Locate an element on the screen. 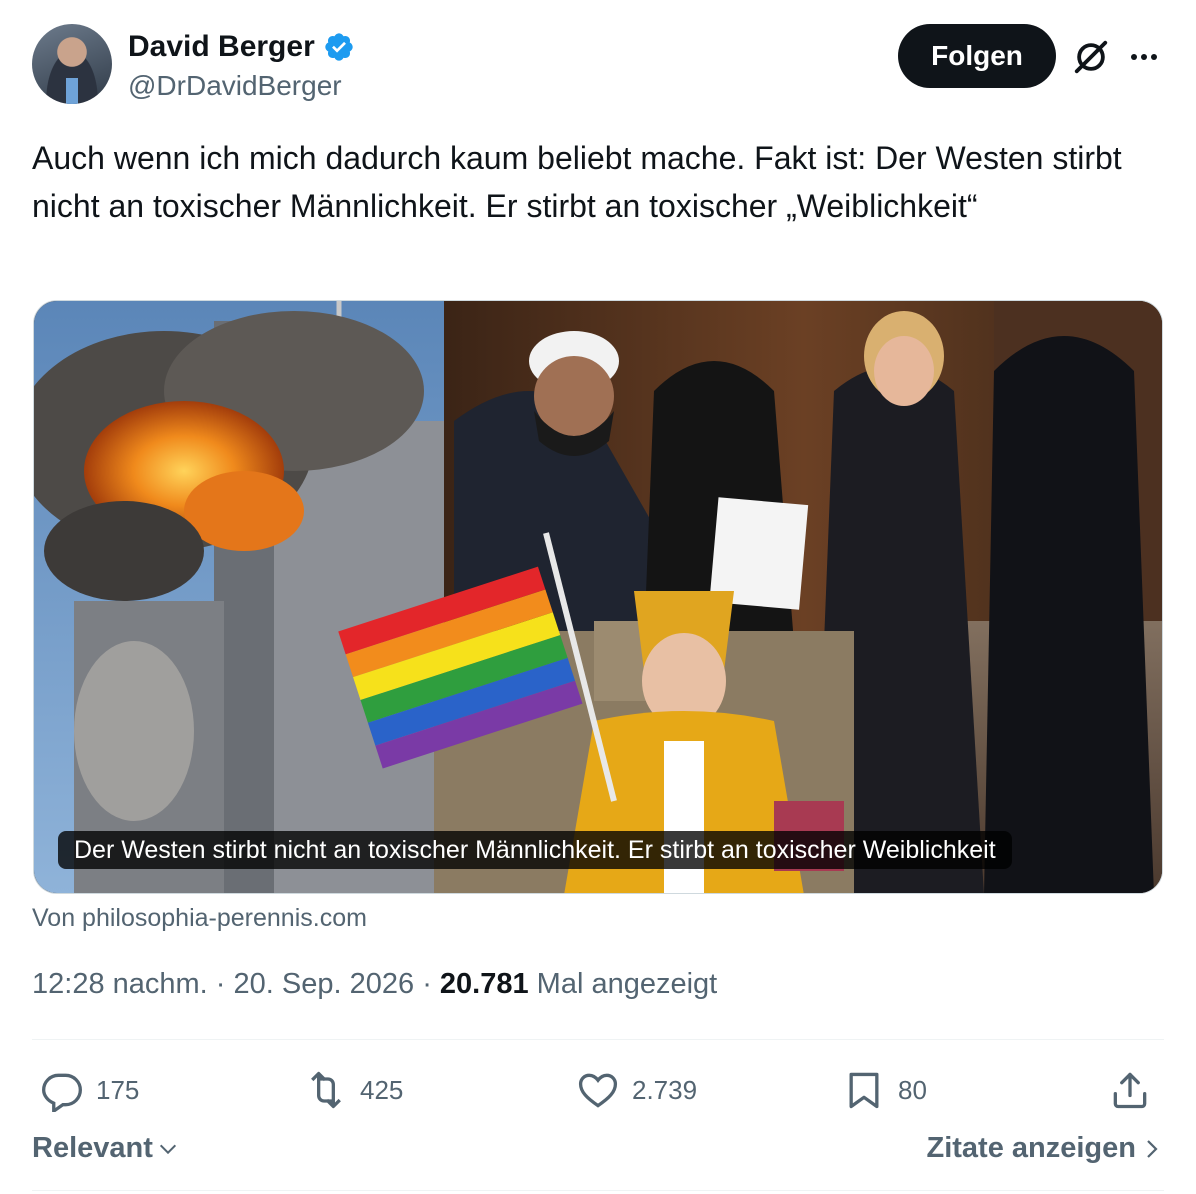  reply-count: 175 is located at coordinates (118, 1089).